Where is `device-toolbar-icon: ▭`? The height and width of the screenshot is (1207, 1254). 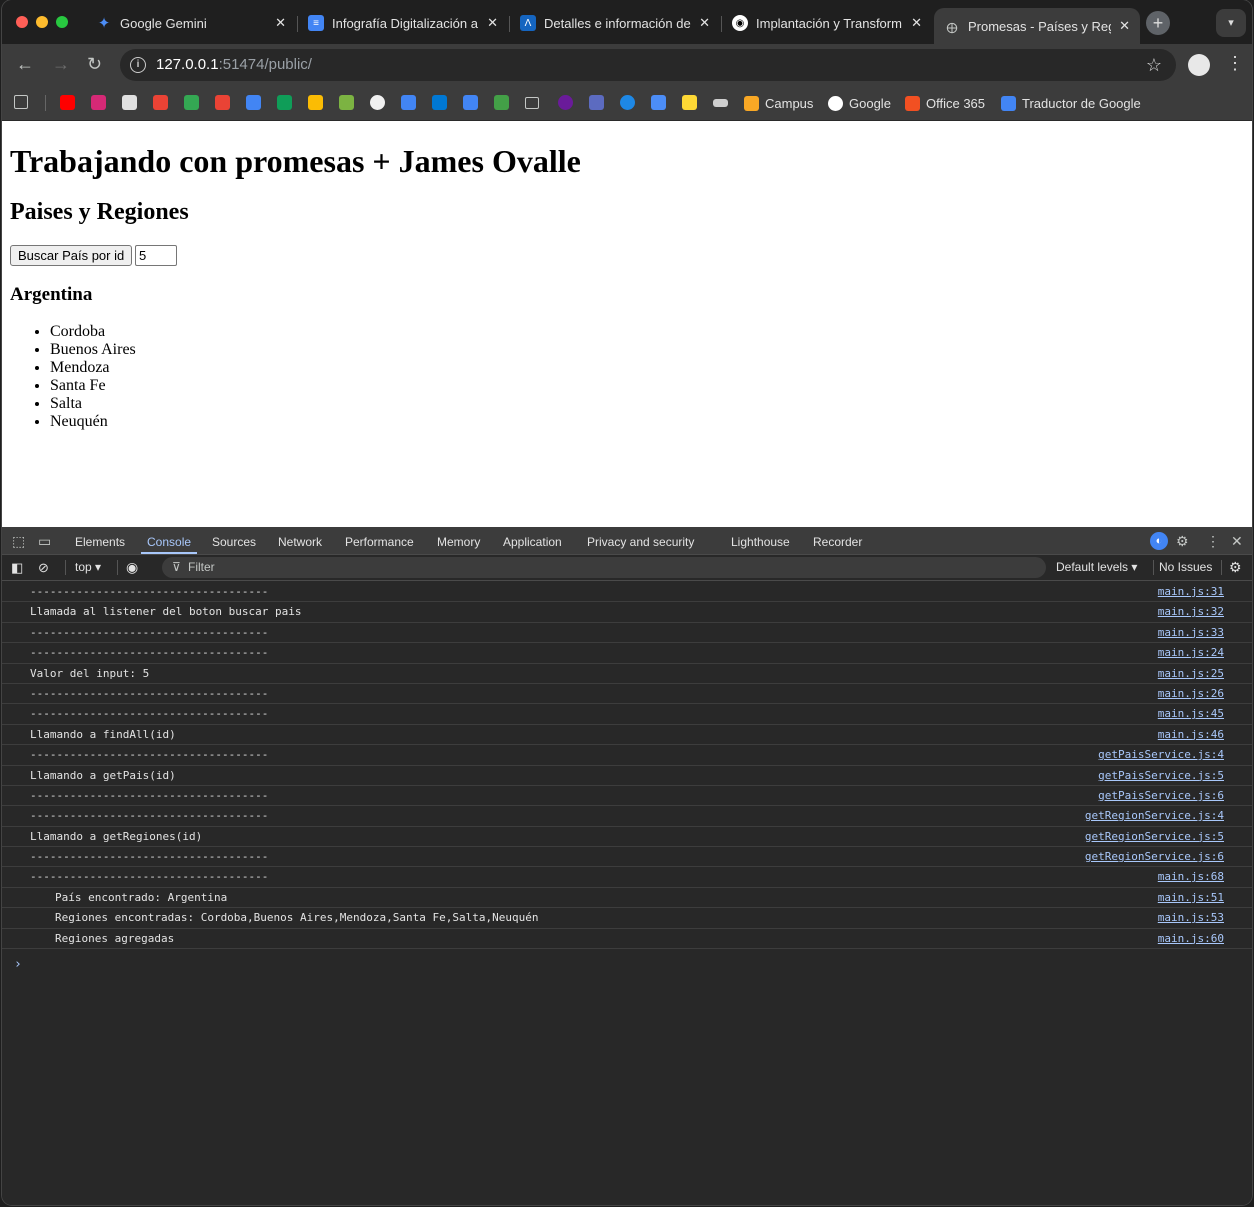
device-toolbar-icon: ▭ is located at coordinates (44, 541).